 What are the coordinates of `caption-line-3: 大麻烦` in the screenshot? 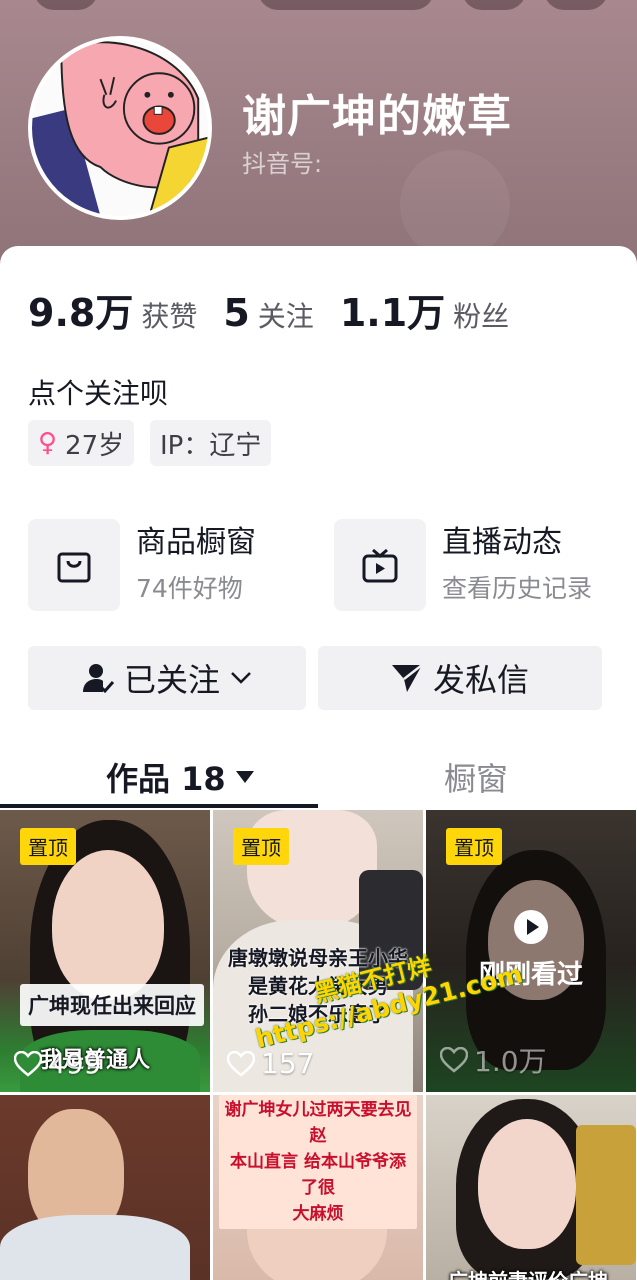 It's located at (318, 1214).